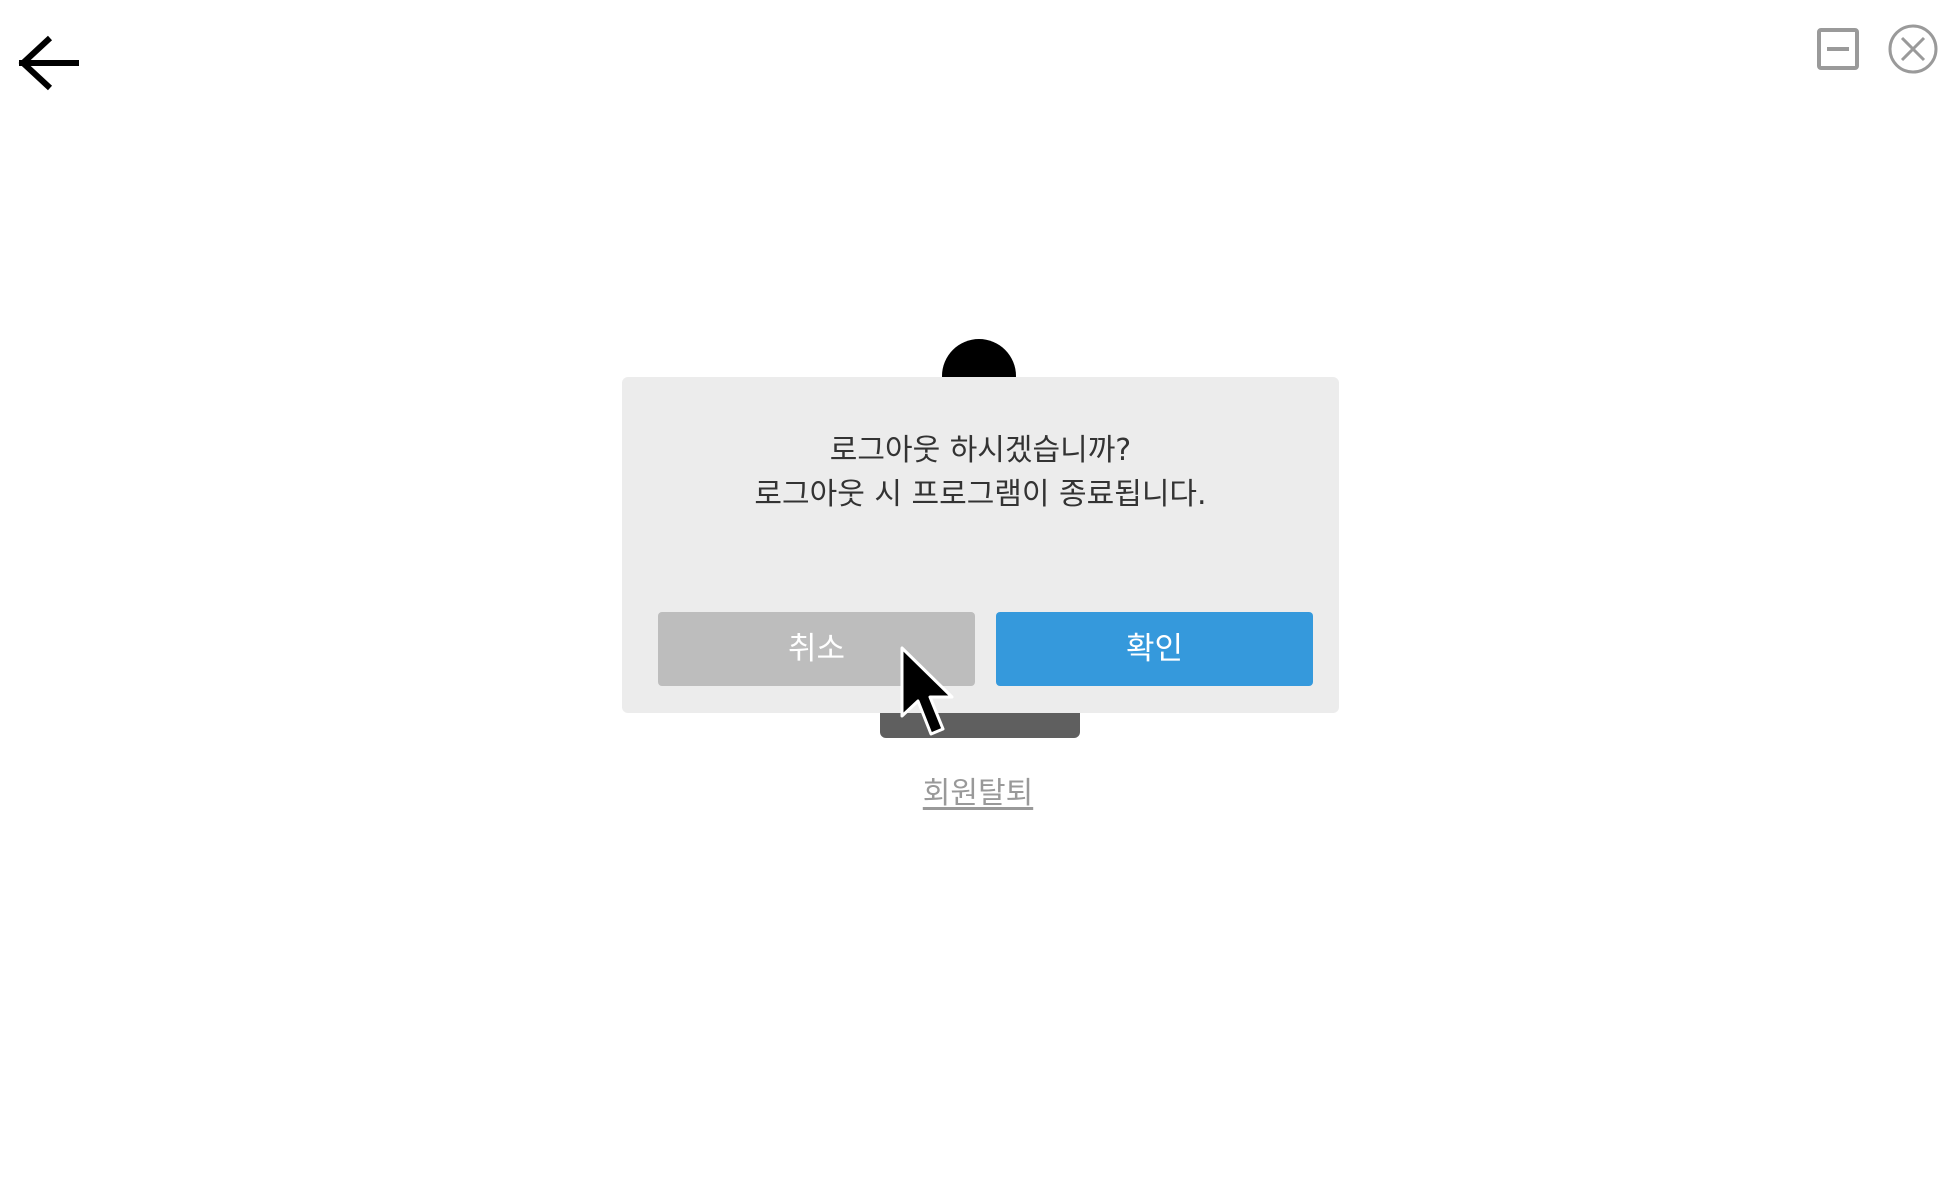 Image resolution: width=1956 pixels, height=1200 pixels. I want to click on close-circle-icon, so click(1913, 49).